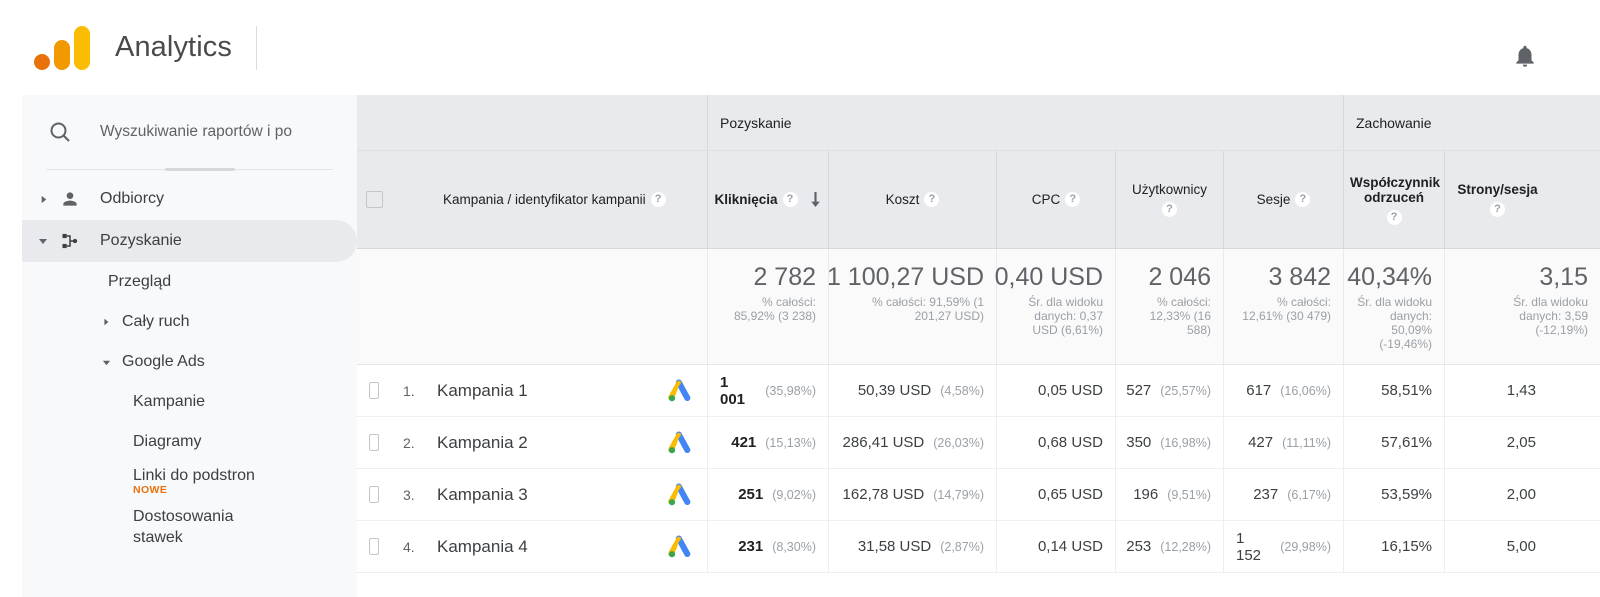  I want to click on sidebar-item-pozyskanie-label: Pozyskanie, so click(141, 240).